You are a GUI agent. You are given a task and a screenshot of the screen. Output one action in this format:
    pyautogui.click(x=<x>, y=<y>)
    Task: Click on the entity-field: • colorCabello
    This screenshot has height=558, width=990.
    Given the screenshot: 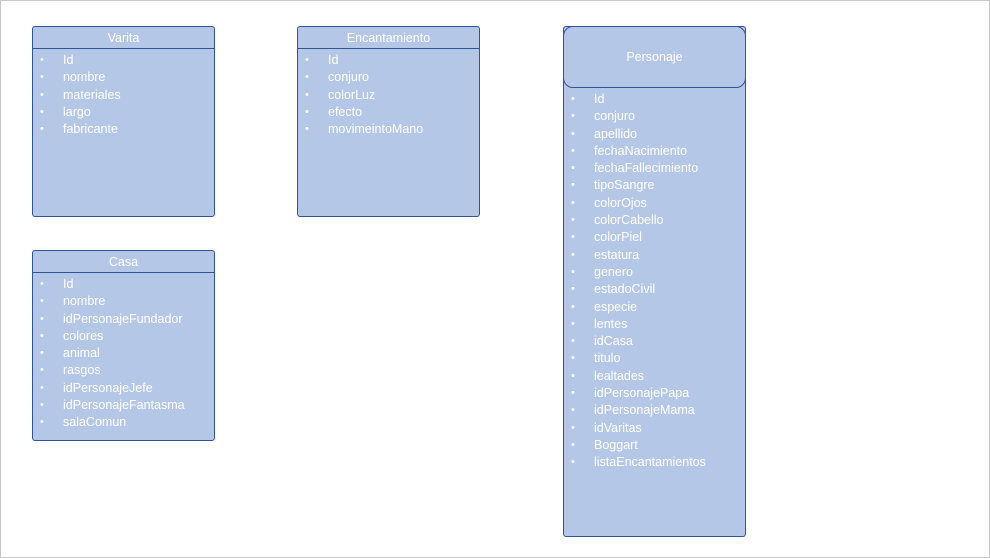 What is the action you would take?
    pyautogui.click(x=654, y=220)
    